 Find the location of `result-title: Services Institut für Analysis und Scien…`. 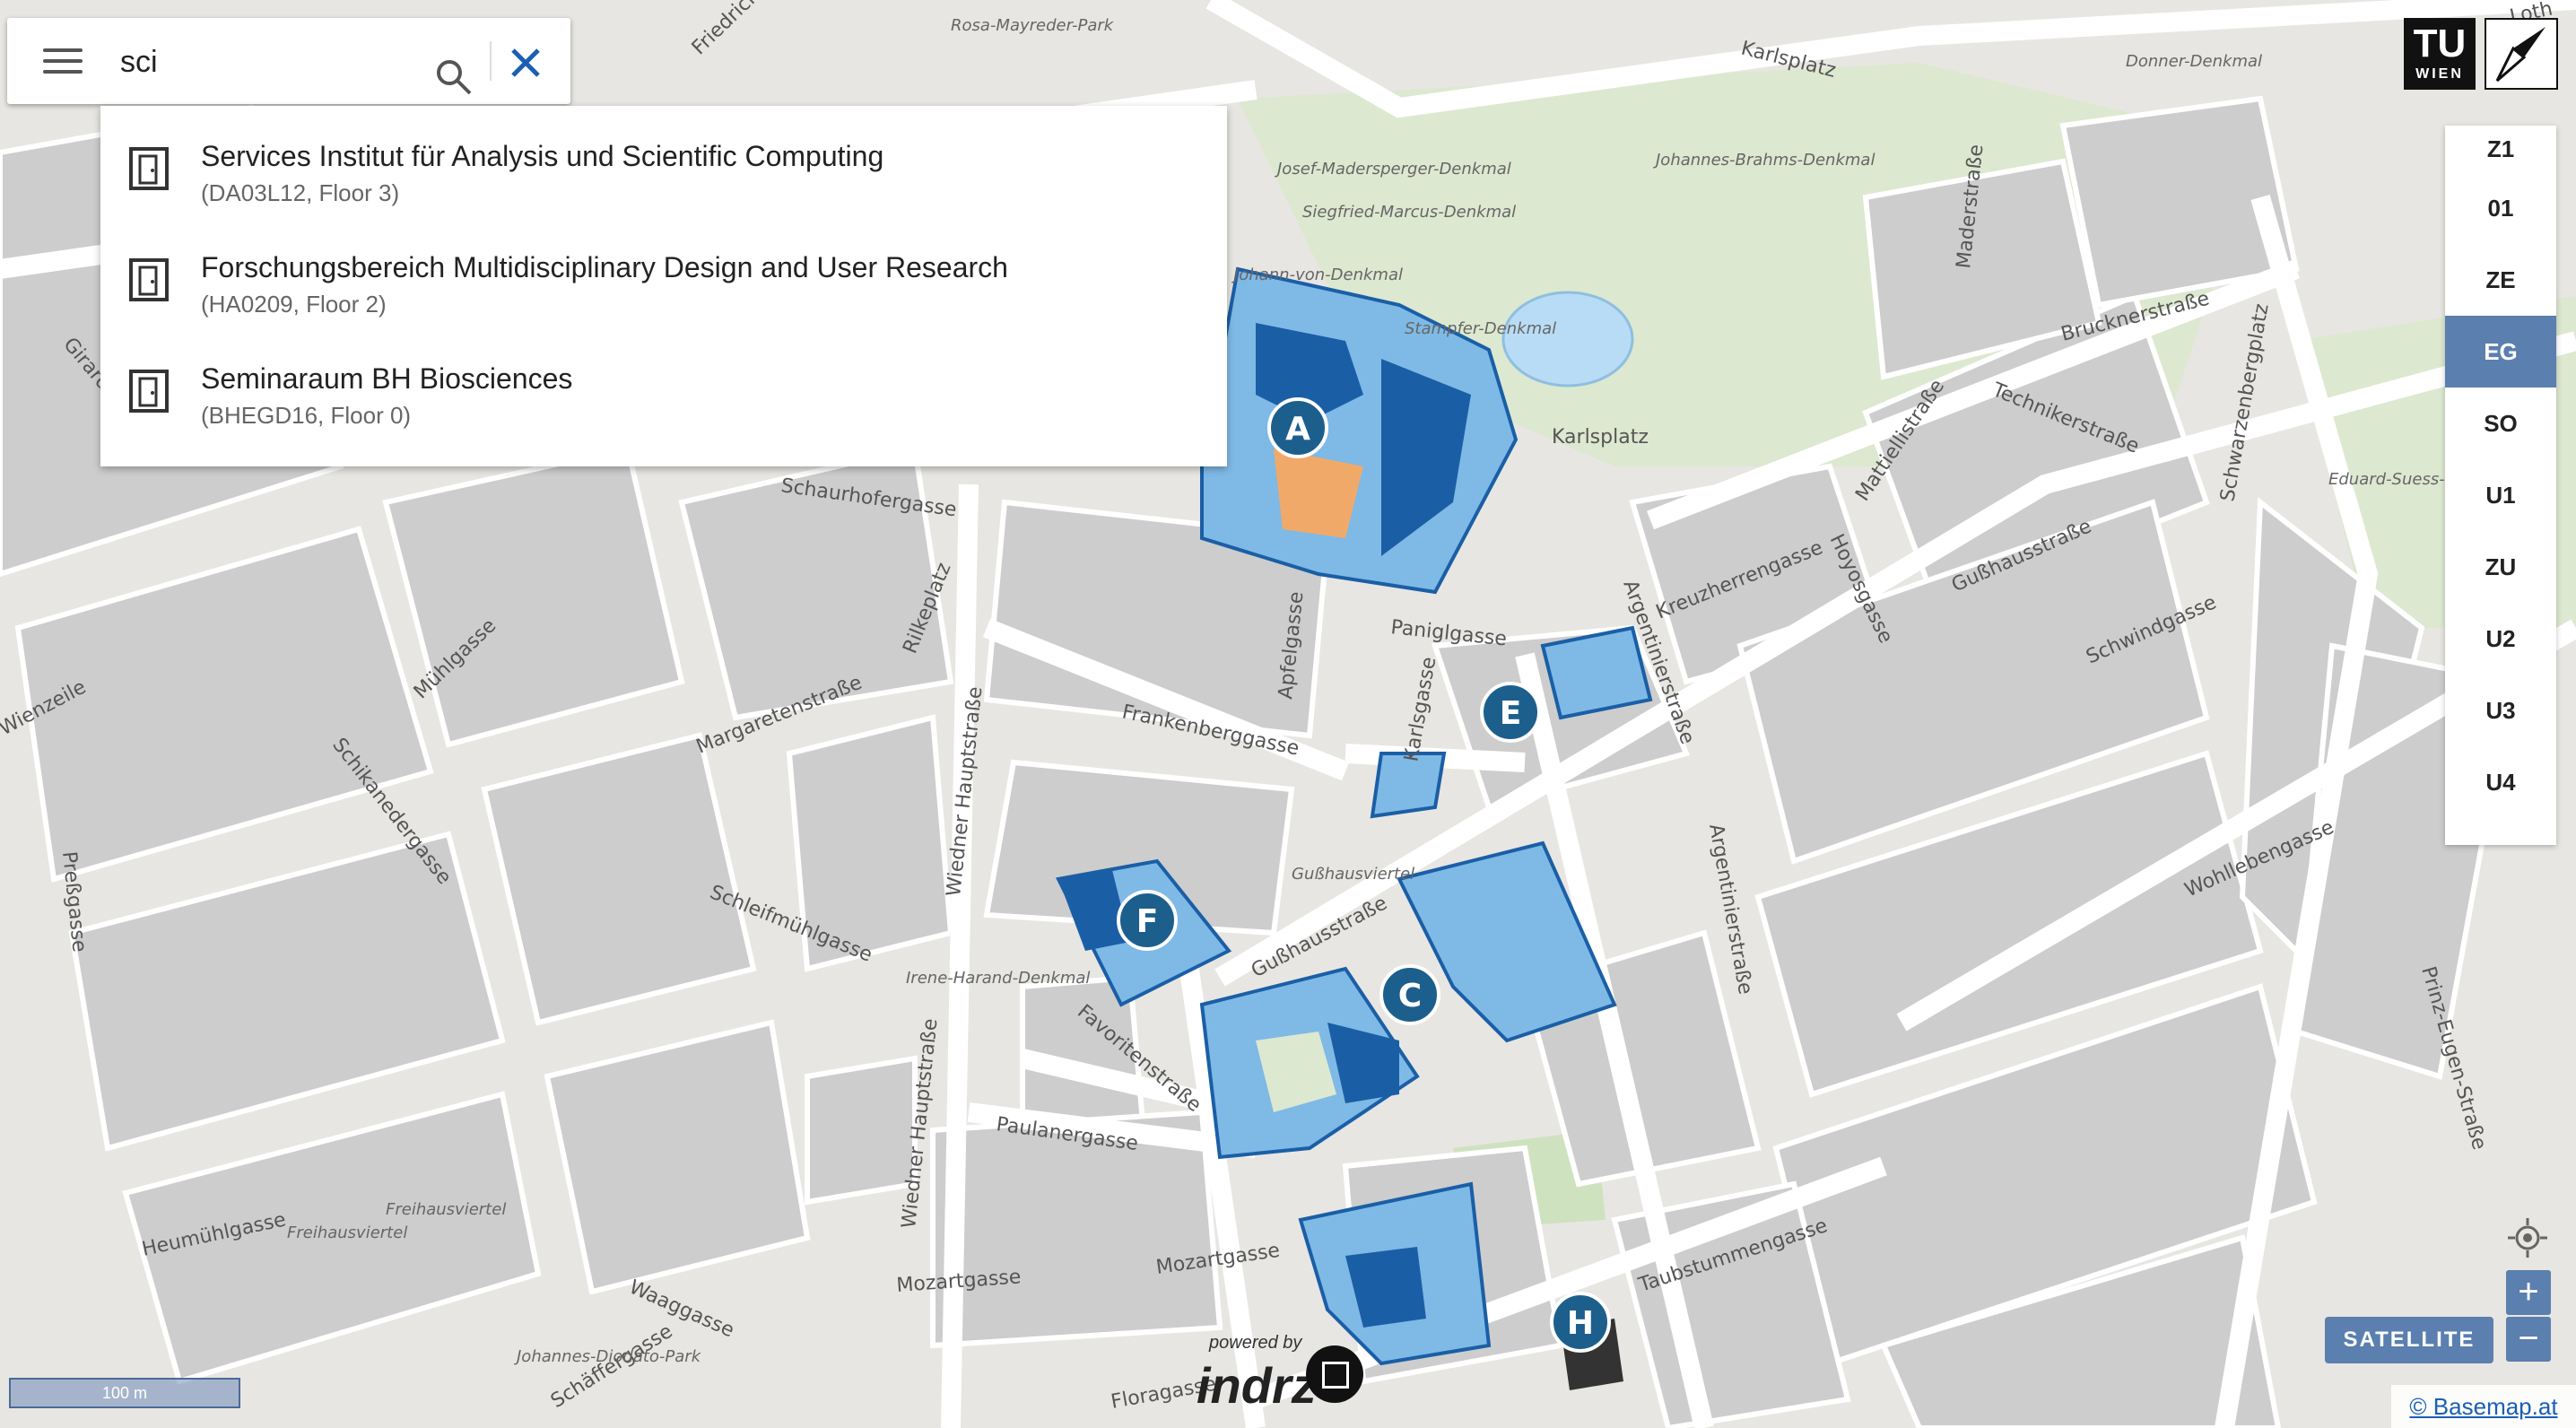

result-title: Services Institut für Analysis und Scien… is located at coordinates (542, 156).